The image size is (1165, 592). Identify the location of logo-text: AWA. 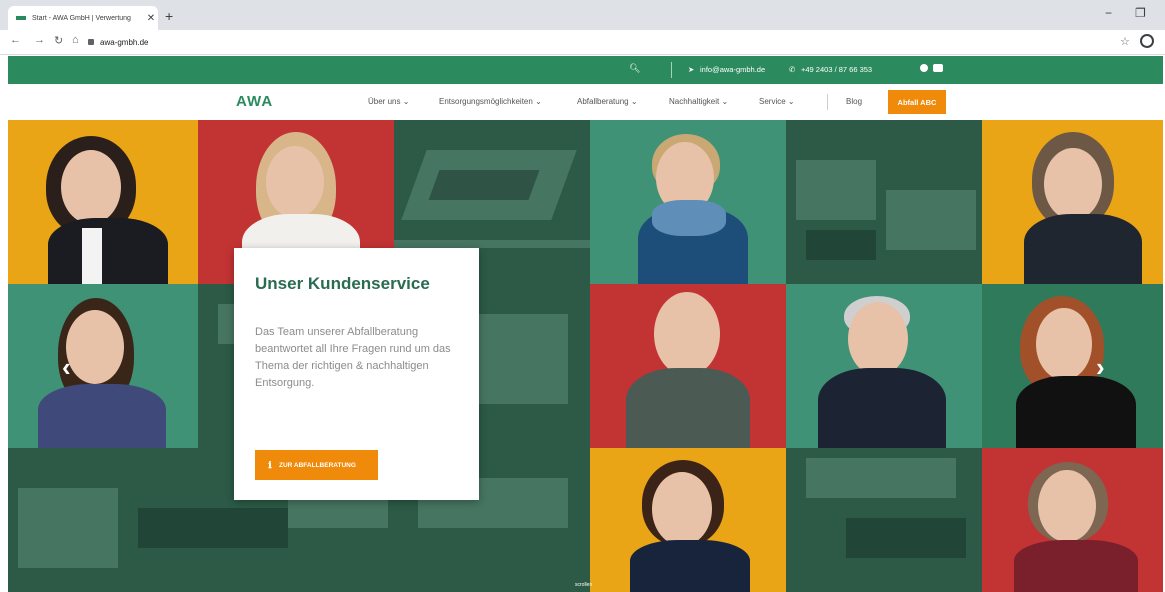
(255, 101).